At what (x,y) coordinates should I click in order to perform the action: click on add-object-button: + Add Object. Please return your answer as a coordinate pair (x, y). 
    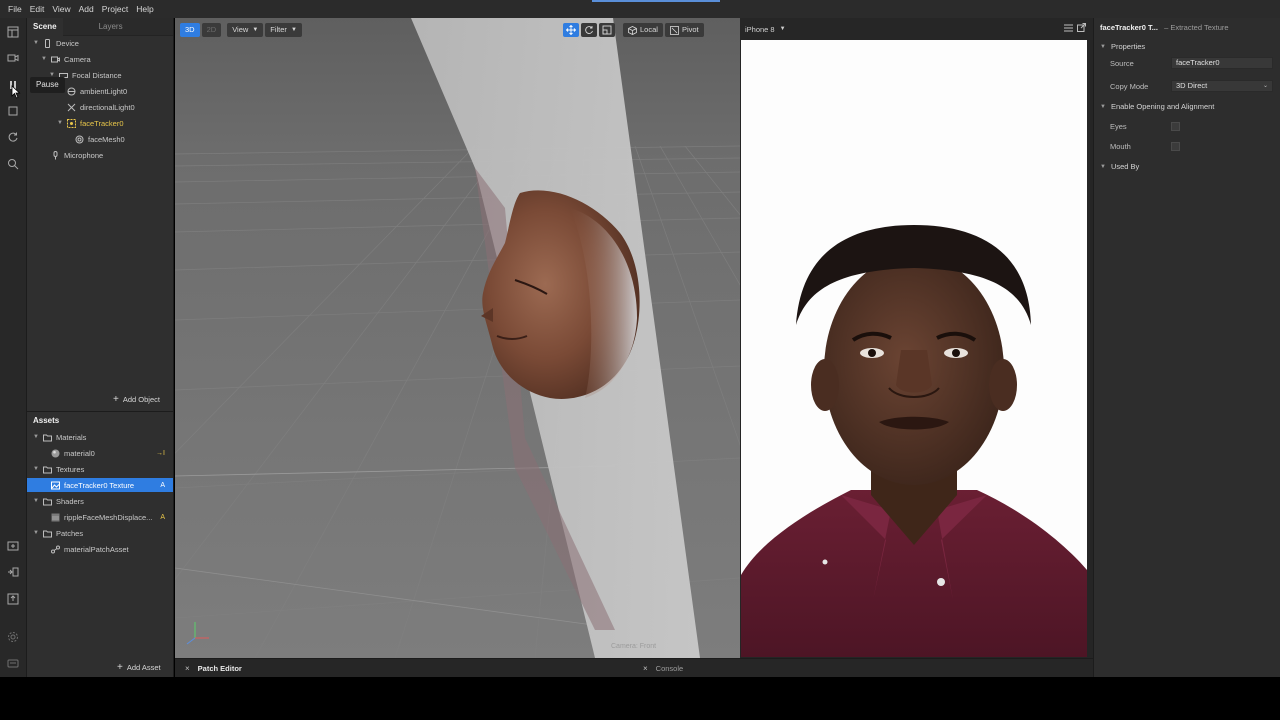
    Looking at the image, I should click on (136, 399).